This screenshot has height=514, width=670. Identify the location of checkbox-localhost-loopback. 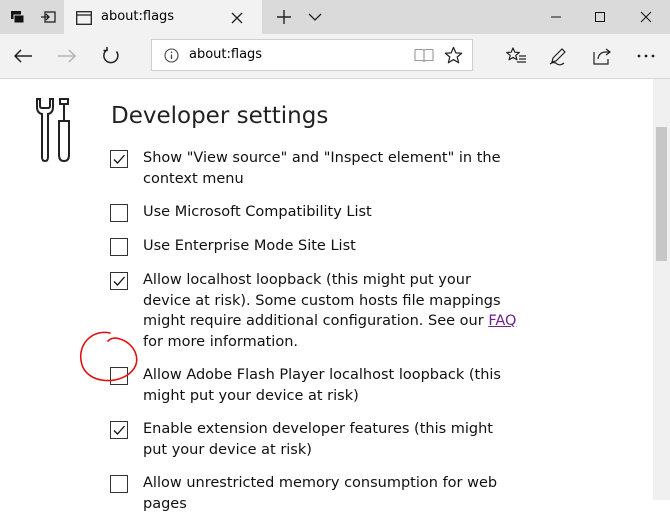
(119, 281).